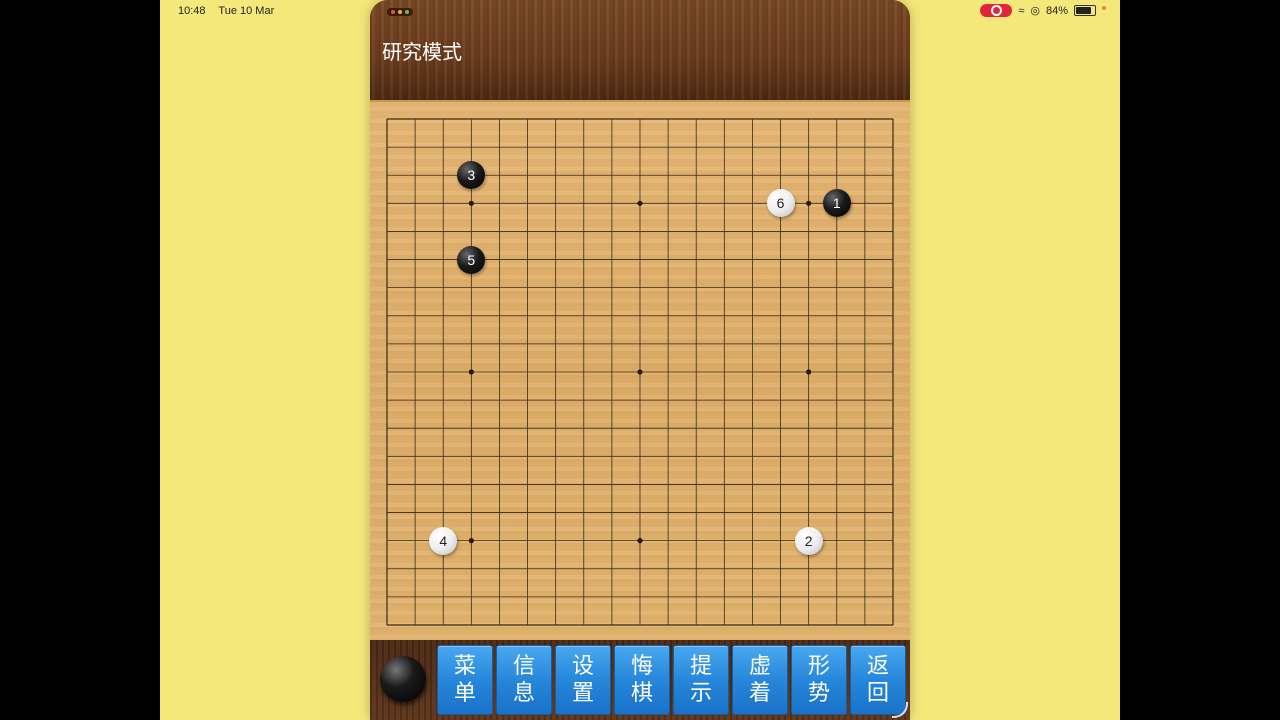 This screenshot has width=1280, height=720. I want to click on title-bar: 研究模式, so click(640, 50).